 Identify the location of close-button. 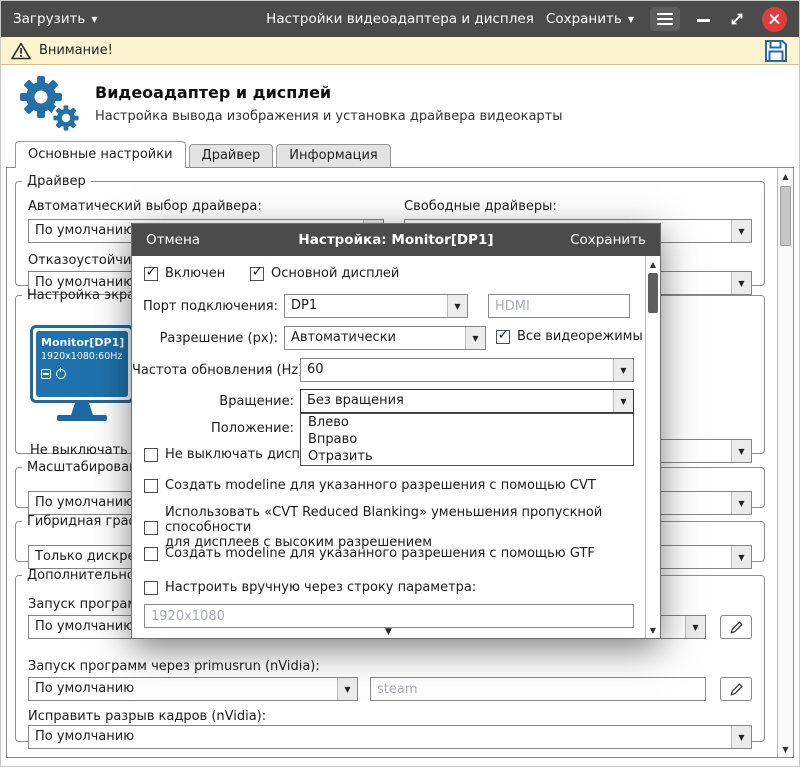
(774, 19).